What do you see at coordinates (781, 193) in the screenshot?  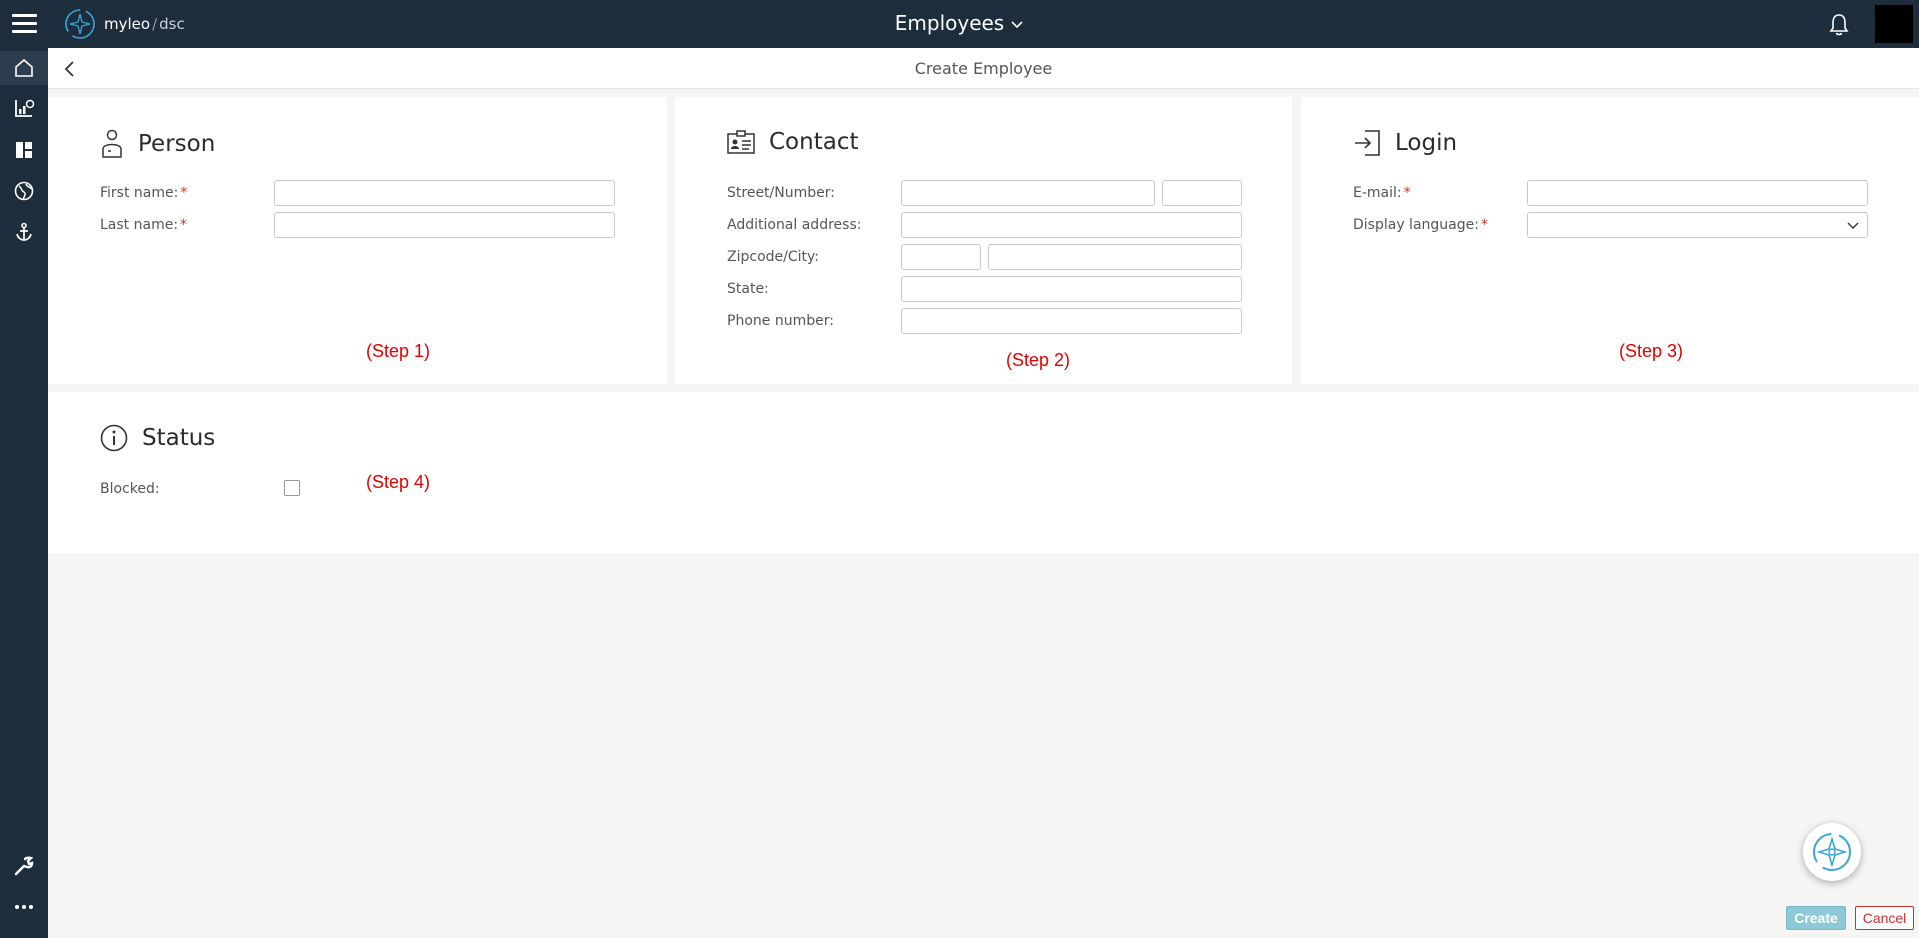 I see `street-label: Street/Number:` at bounding box center [781, 193].